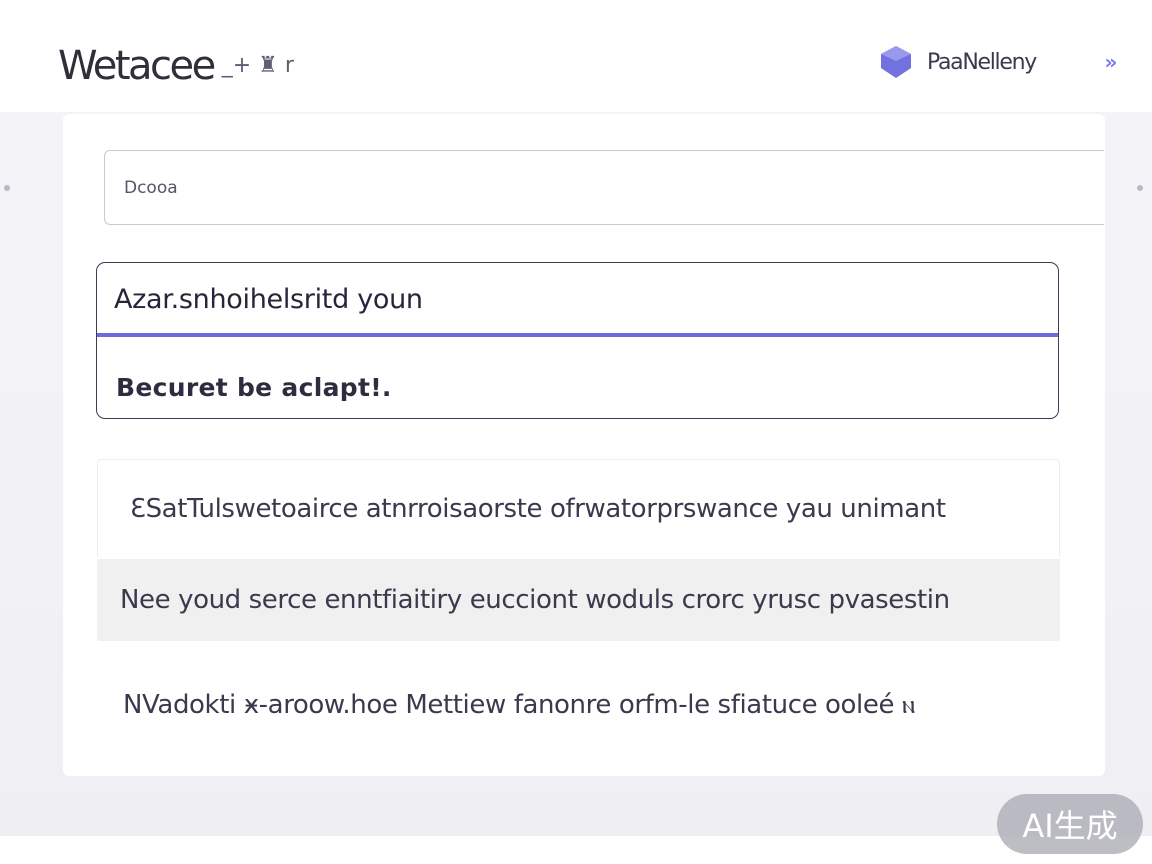 This screenshot has height=864, width=1152. What do you see at coordinates (574, 299) in the screenshot?
I see `question-input` at bounding box center [574, 299].